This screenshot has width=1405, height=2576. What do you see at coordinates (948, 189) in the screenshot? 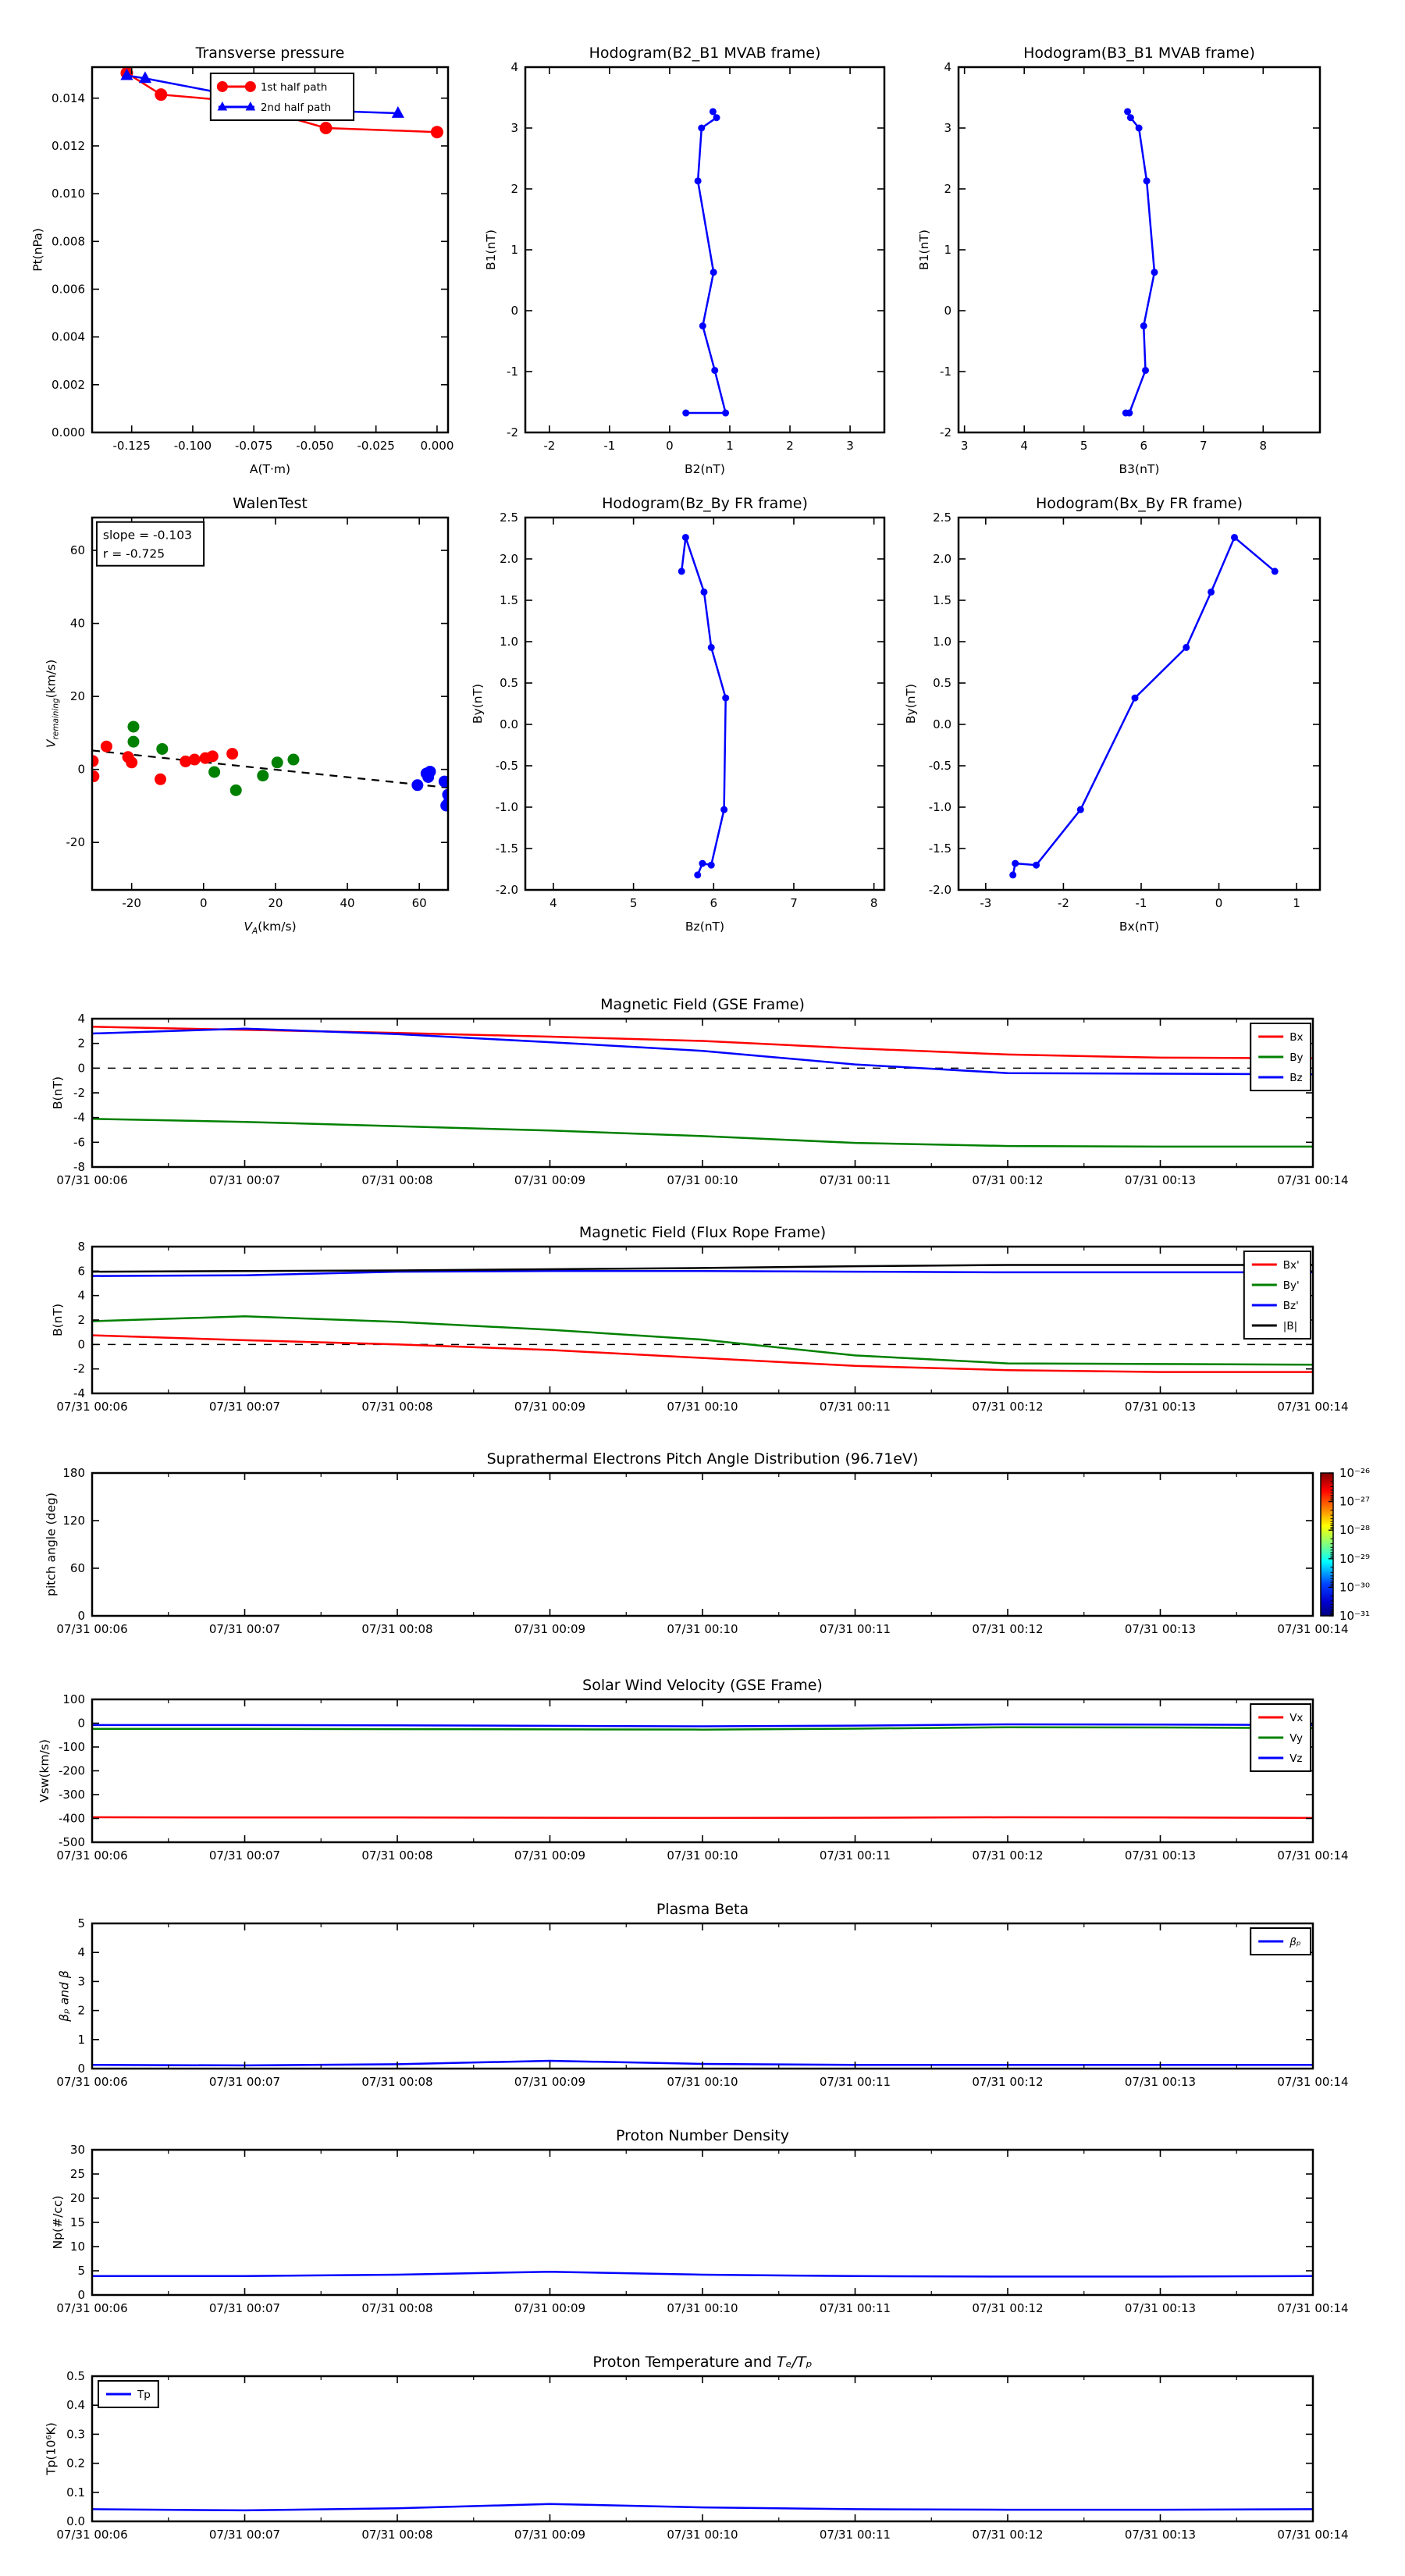
I see `y-tick-label: 2` at bounding box center [948, 189].